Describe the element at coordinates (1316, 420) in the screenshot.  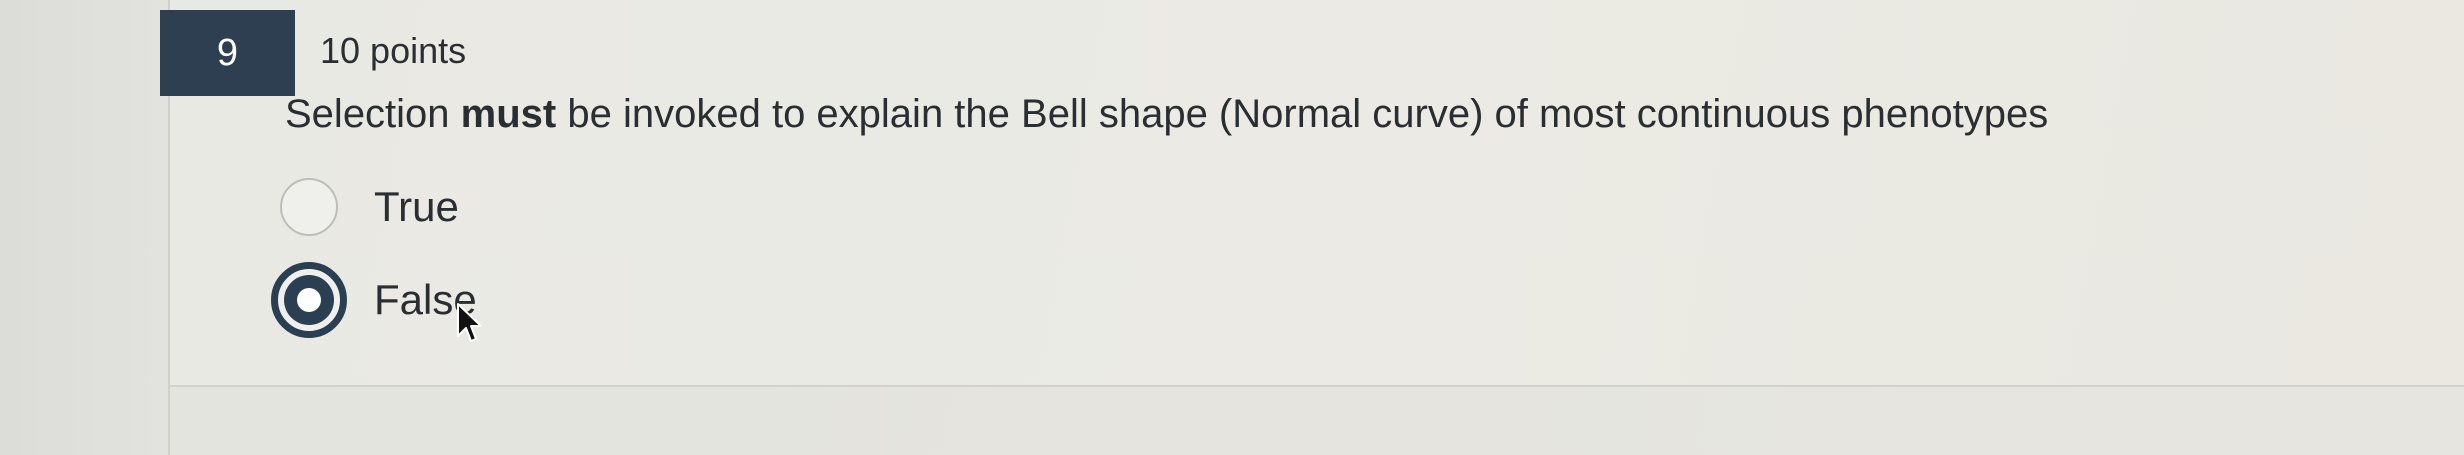
I see `next-question-area` at that location.